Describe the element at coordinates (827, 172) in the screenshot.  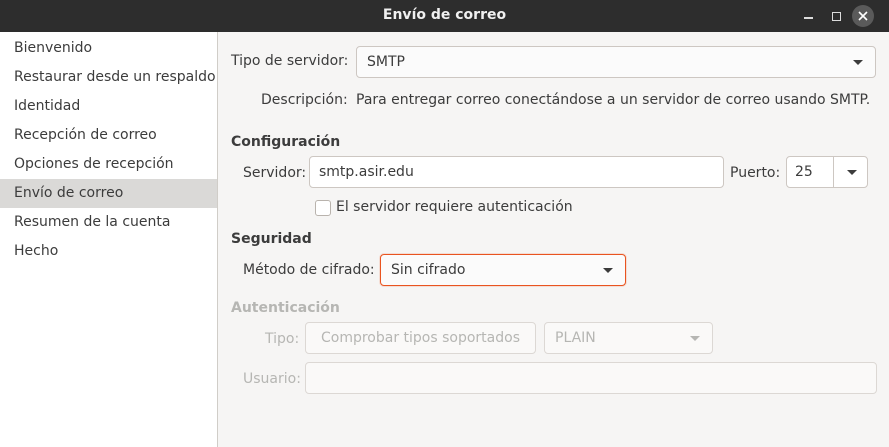
I see `port-combo: 25` at that location.